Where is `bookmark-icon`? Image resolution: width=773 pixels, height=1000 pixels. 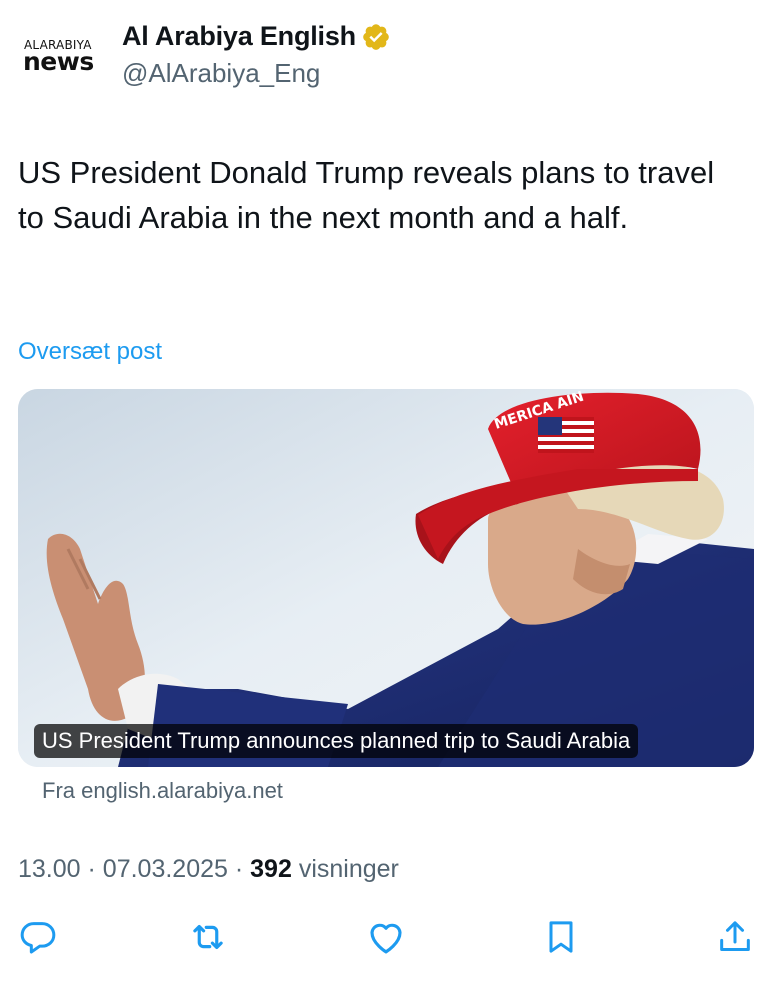
bookmark-icon is located at coordinates (561, 937).